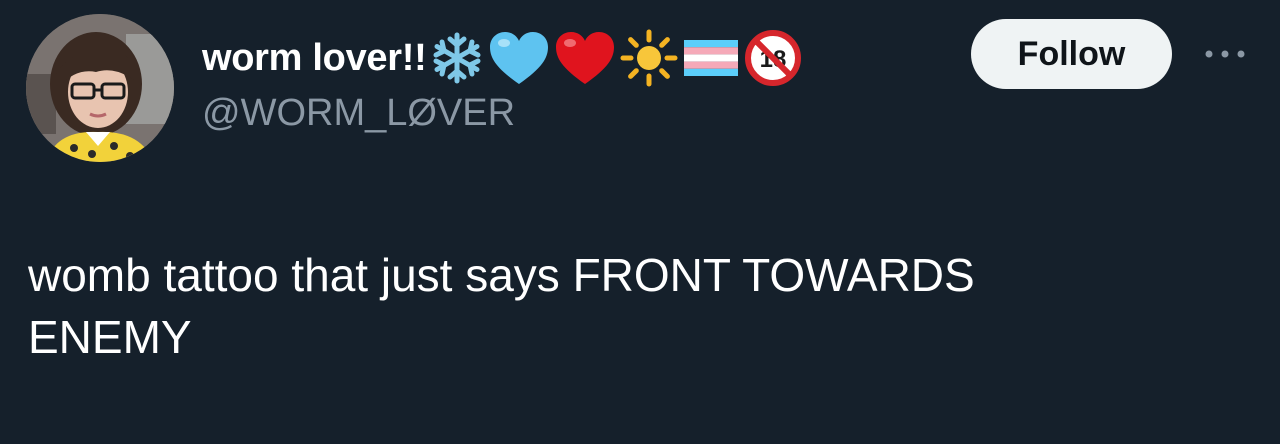  I want to click on author-handle: @WORM_LØVER, so click(358, 113).